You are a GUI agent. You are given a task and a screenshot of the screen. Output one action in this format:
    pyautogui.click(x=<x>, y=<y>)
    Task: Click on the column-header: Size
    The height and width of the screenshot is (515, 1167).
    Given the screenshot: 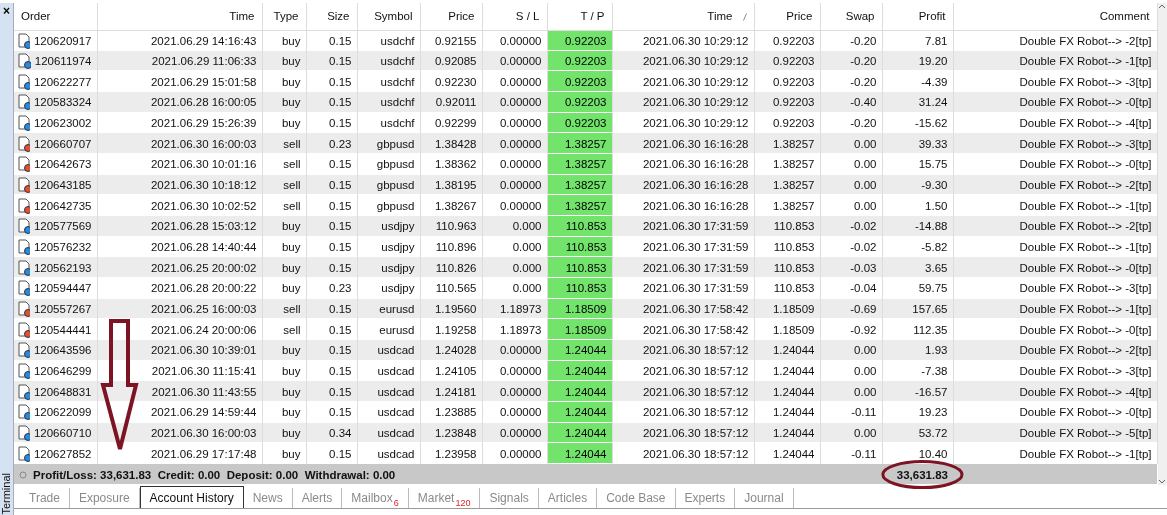 What is the action you would take?
    pyautogui.click(x=338, y=15)
    